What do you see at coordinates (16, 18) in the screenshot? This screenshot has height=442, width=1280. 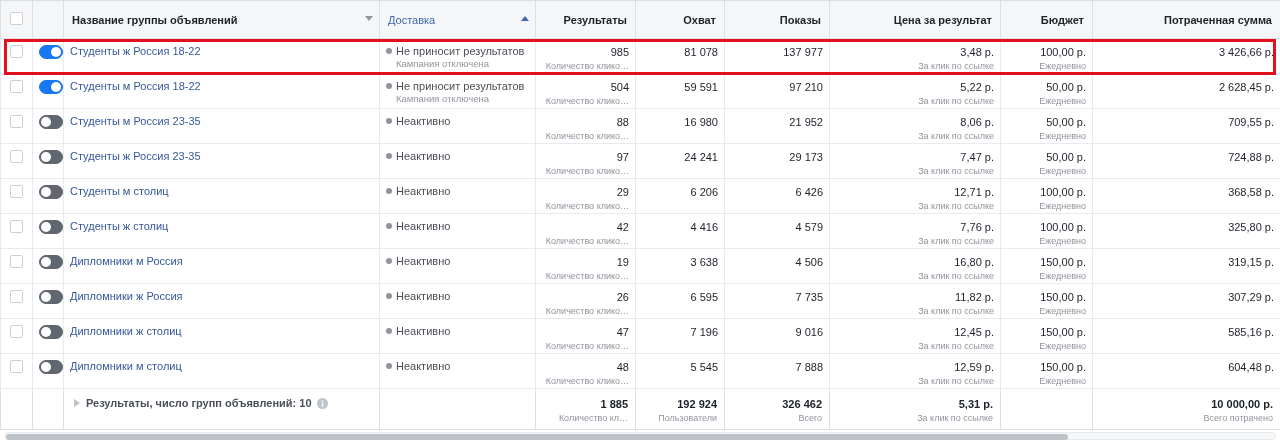 I see `select-all-checkbox` at bounding box center [16, 18].